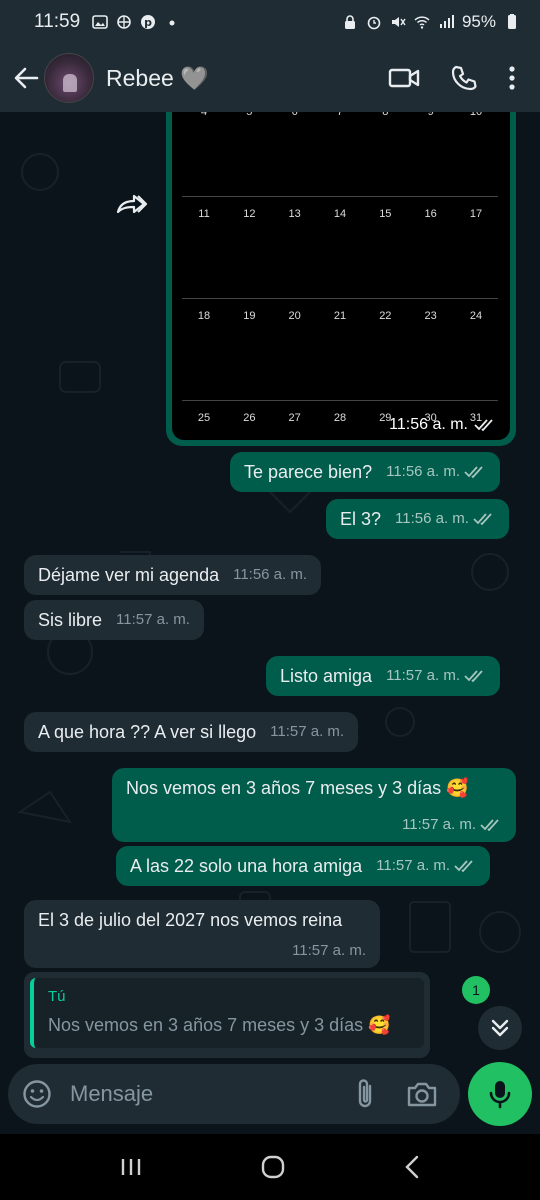 This screenshot has width=540, height=1200. I want to click on message-text: Listo amiga, so click(326, 676).